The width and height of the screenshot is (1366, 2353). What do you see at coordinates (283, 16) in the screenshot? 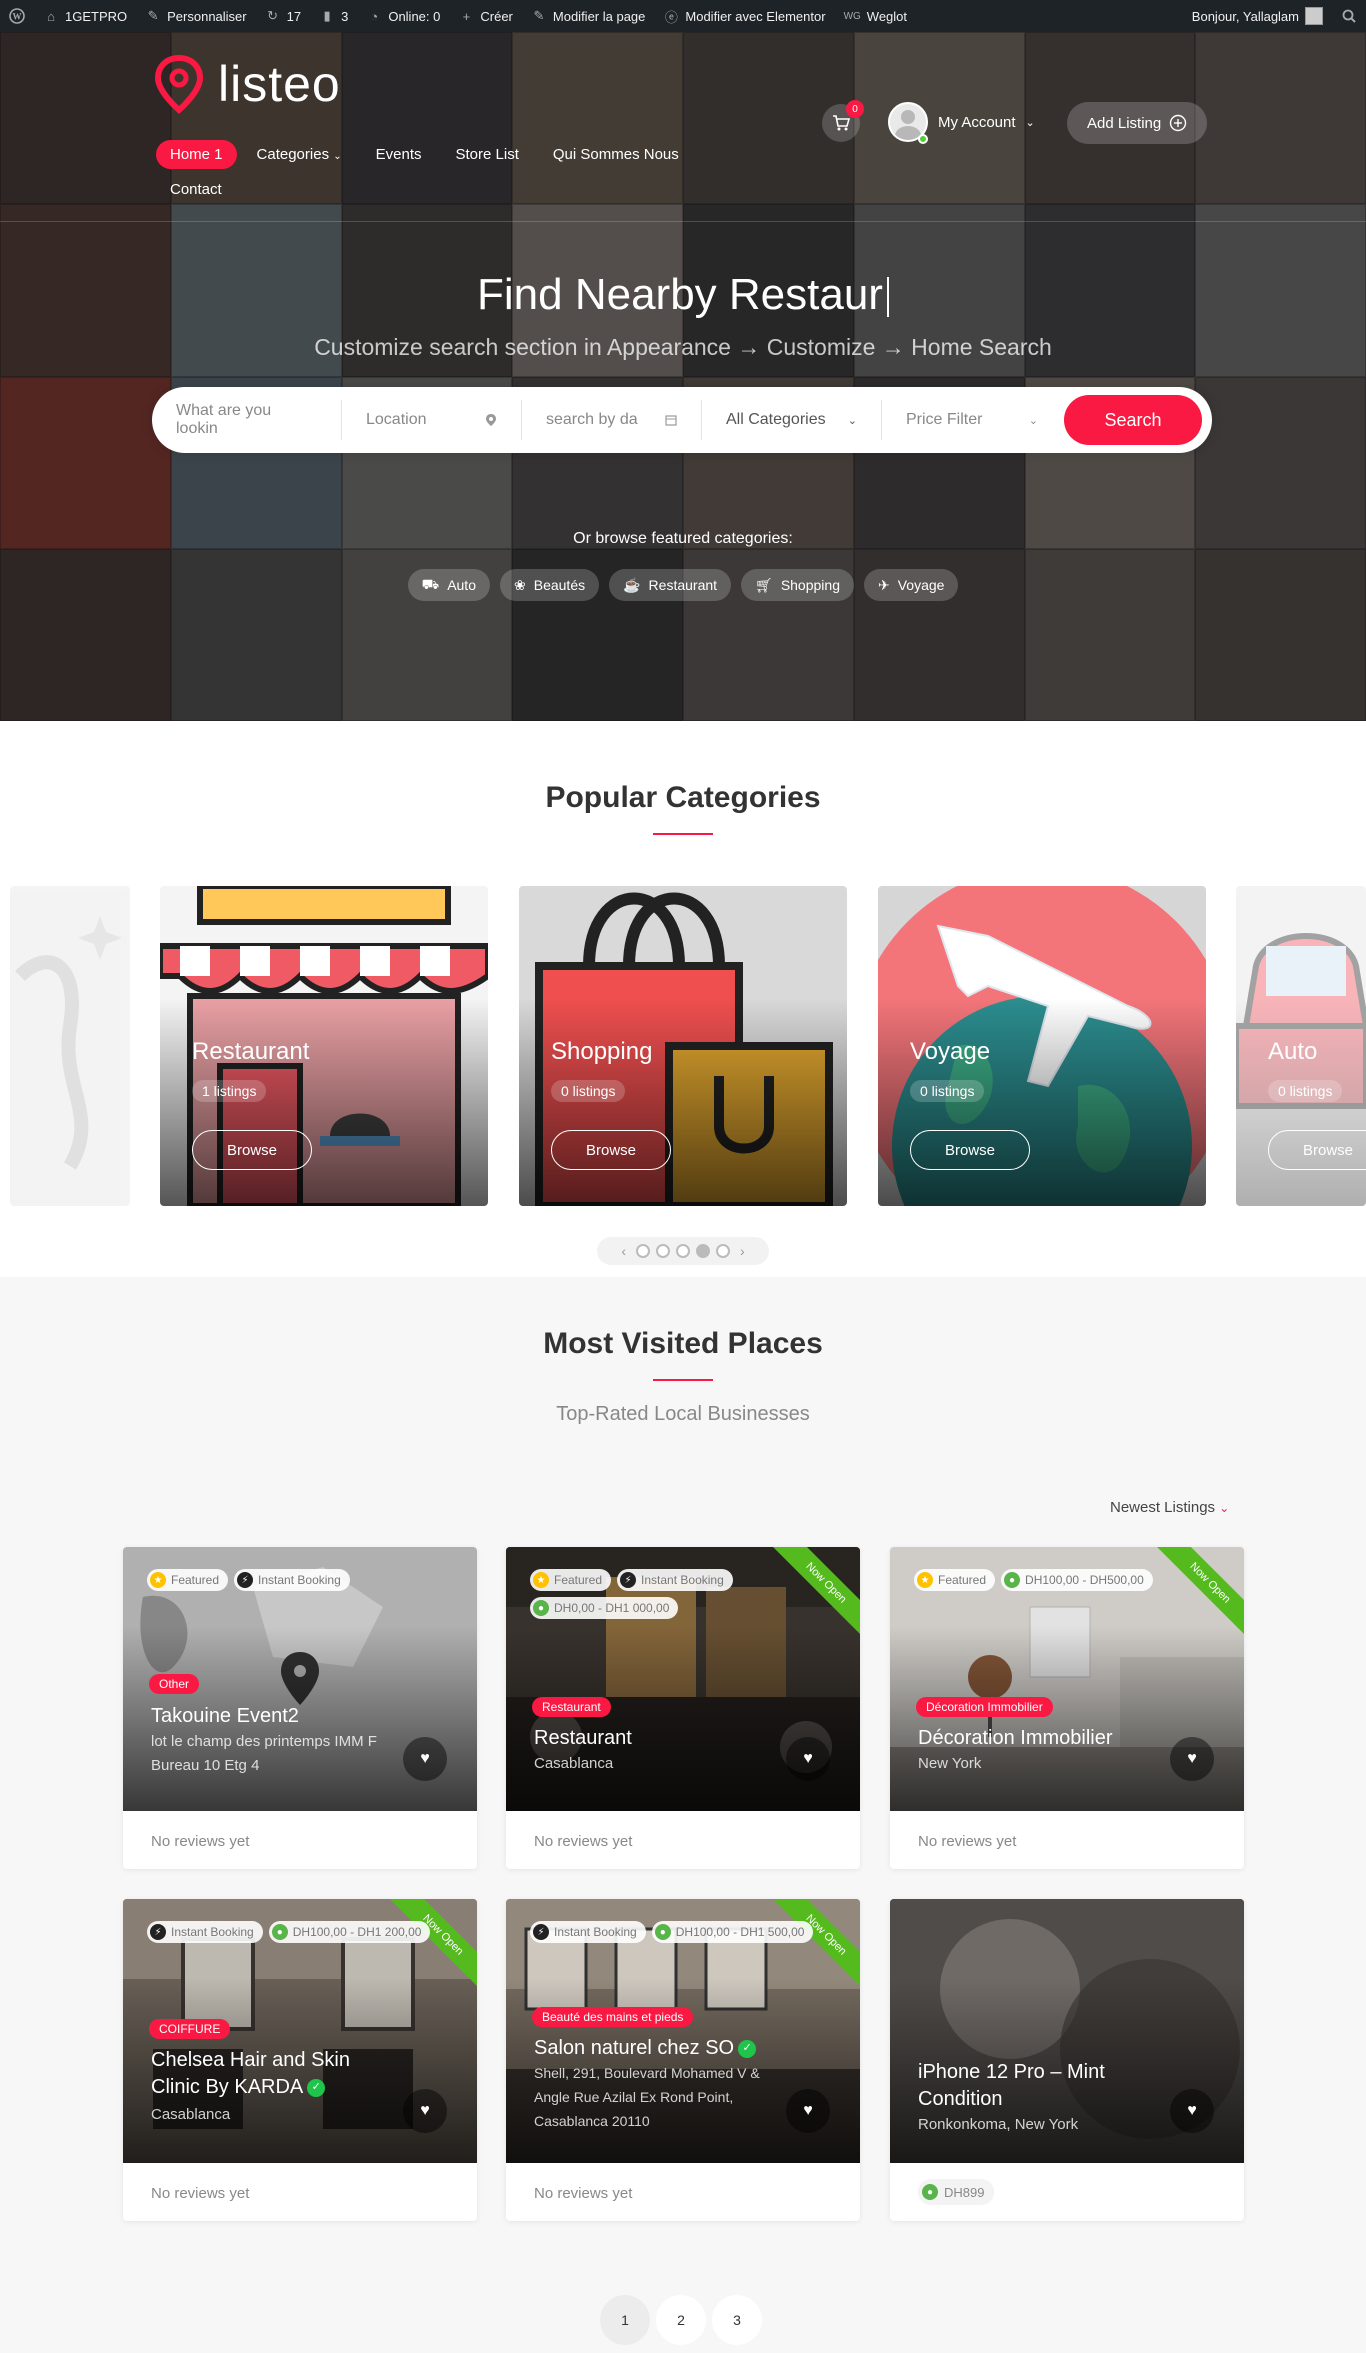
I see `updates-link: ↻ 17` at bounding box center [283, 16].